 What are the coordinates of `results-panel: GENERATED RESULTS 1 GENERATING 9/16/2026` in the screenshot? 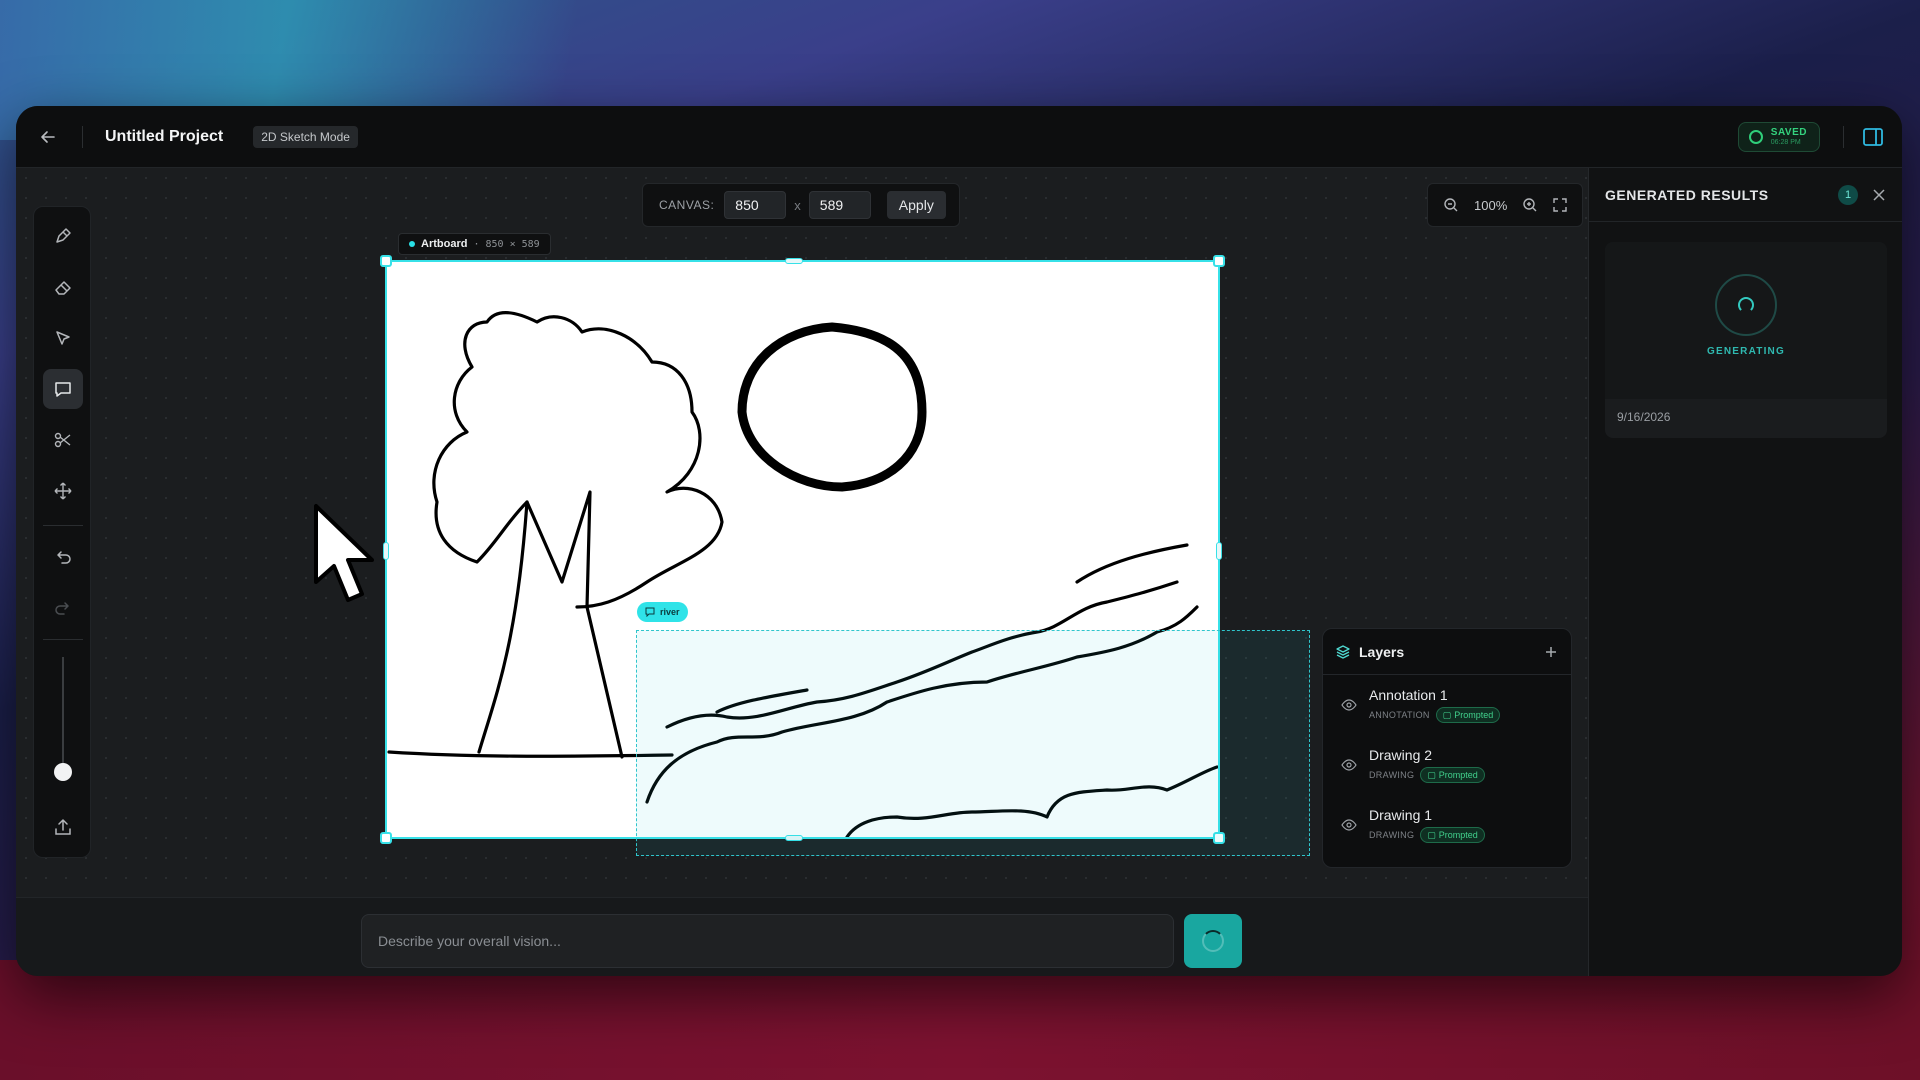 It's located at (1745, 572).